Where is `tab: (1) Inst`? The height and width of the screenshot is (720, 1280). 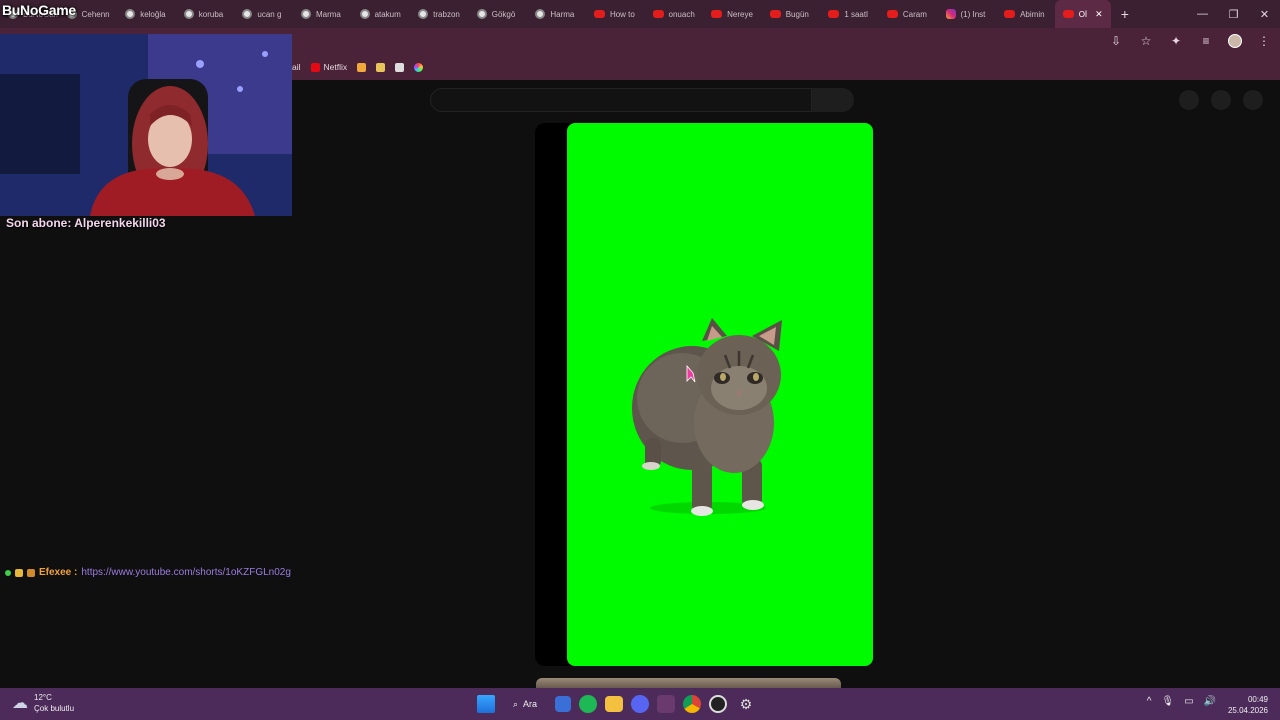
tab: (1) Inst is located at coordinates (967, 14).